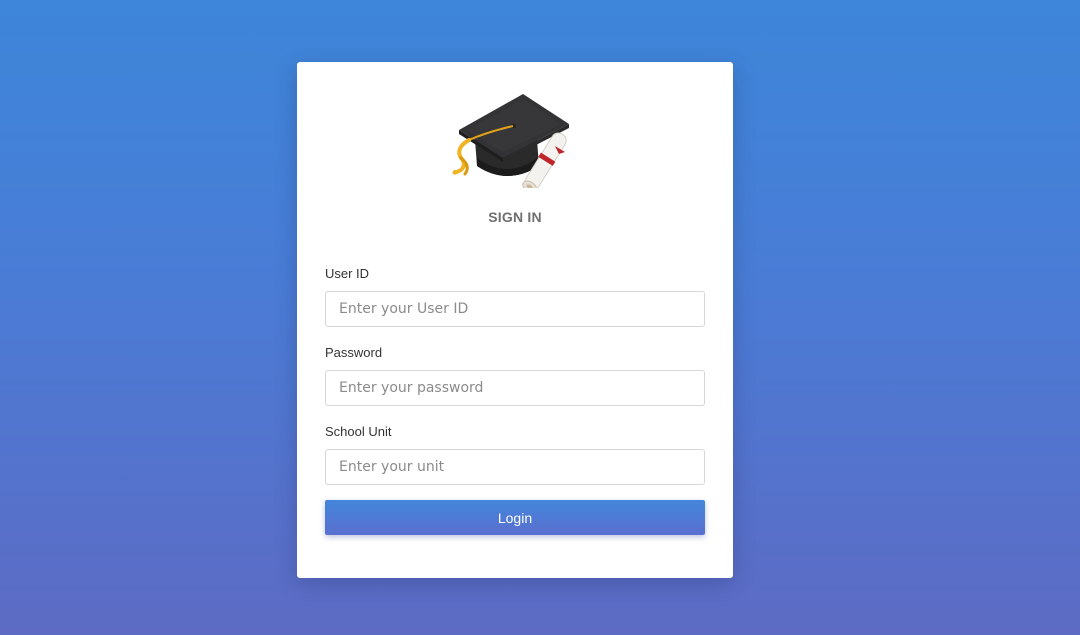  What do you see at coordinates (515, 309) in the screenshot?
I see `user-id-input` at bounding box center [515, 309].